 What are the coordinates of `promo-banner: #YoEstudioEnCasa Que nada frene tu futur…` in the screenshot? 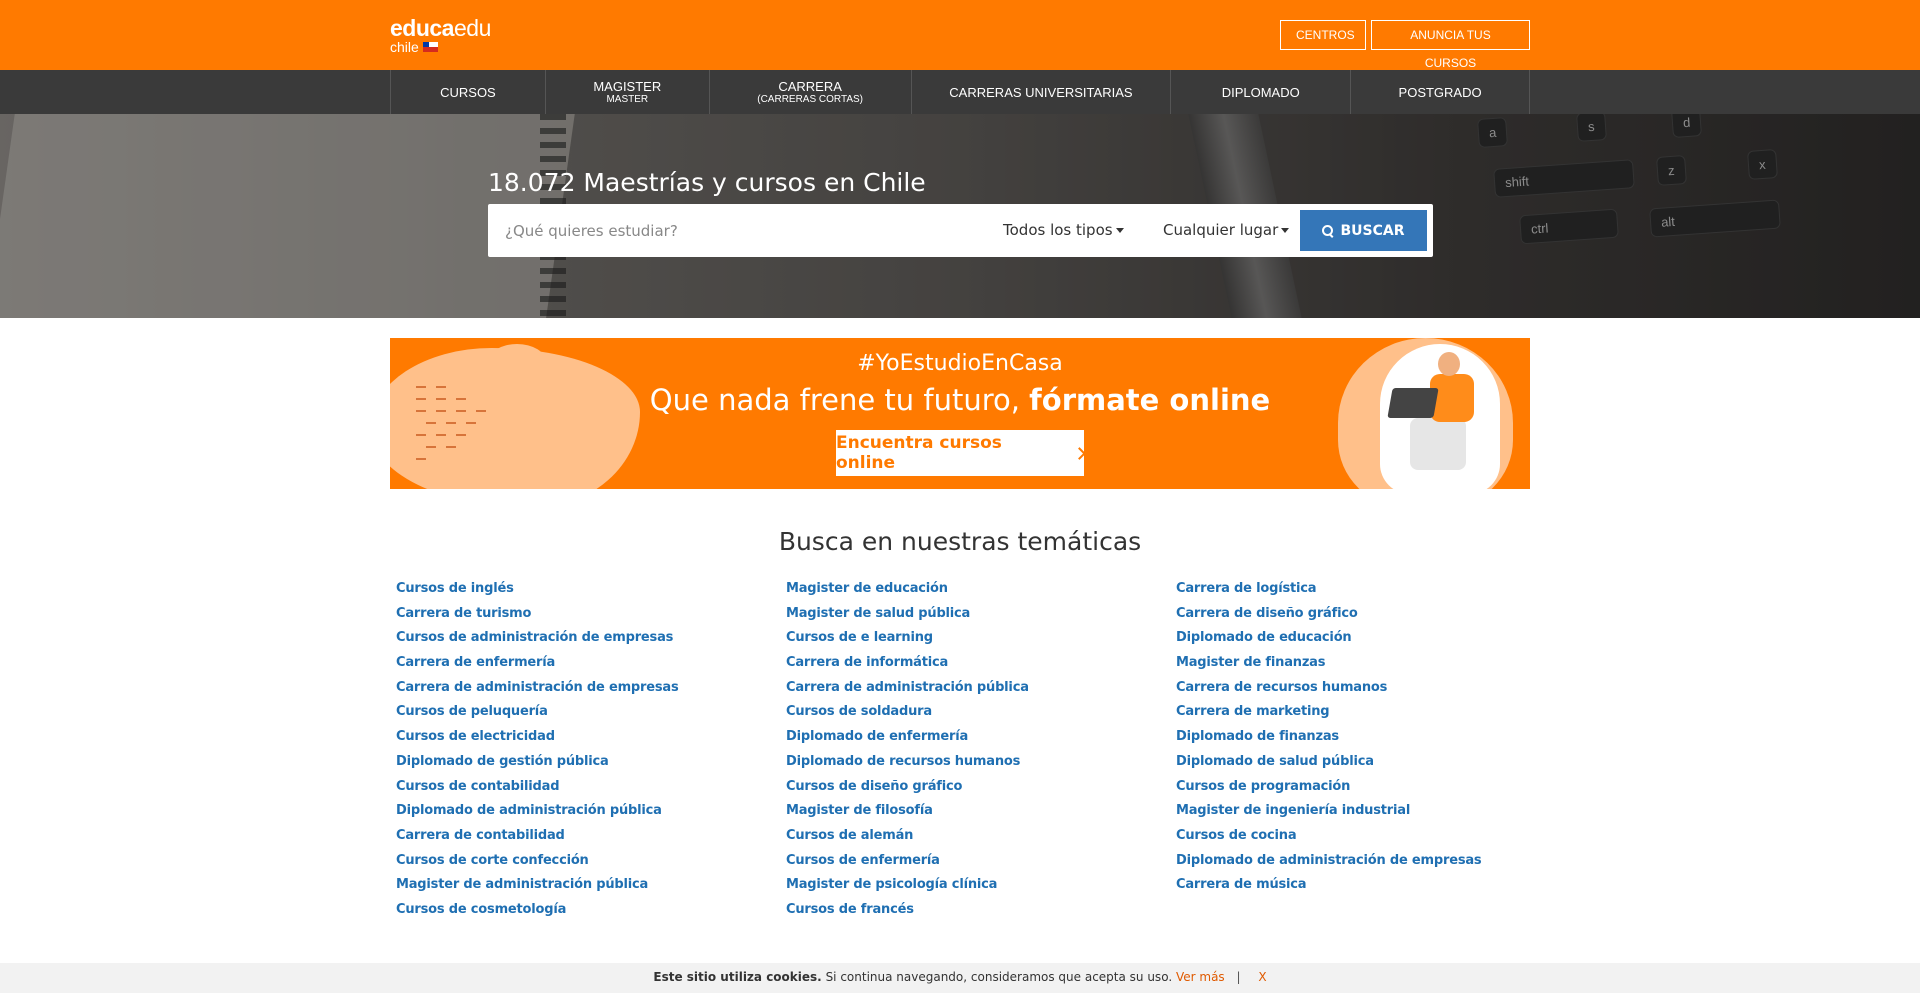 It's located at (960, 413).